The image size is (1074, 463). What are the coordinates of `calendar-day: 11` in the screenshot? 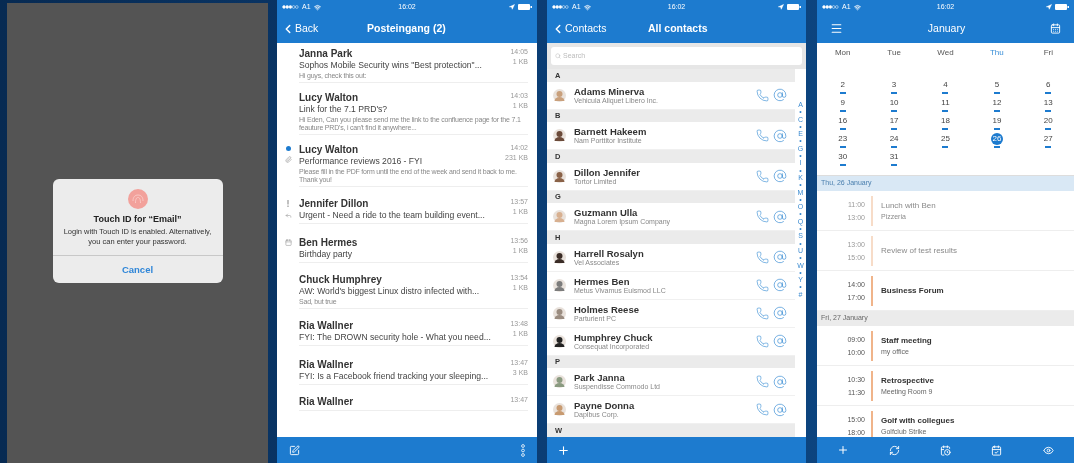 It's located at (945, 106).